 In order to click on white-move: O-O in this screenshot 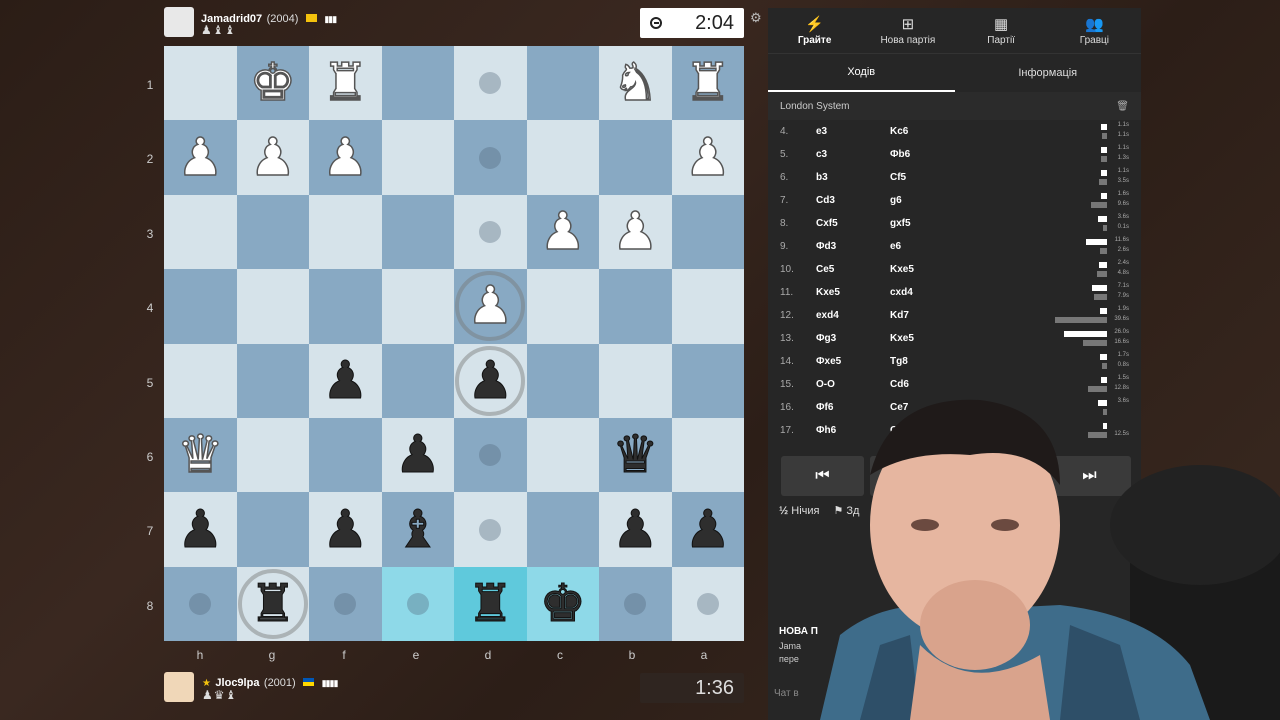, I will do `click(853, 384)`.